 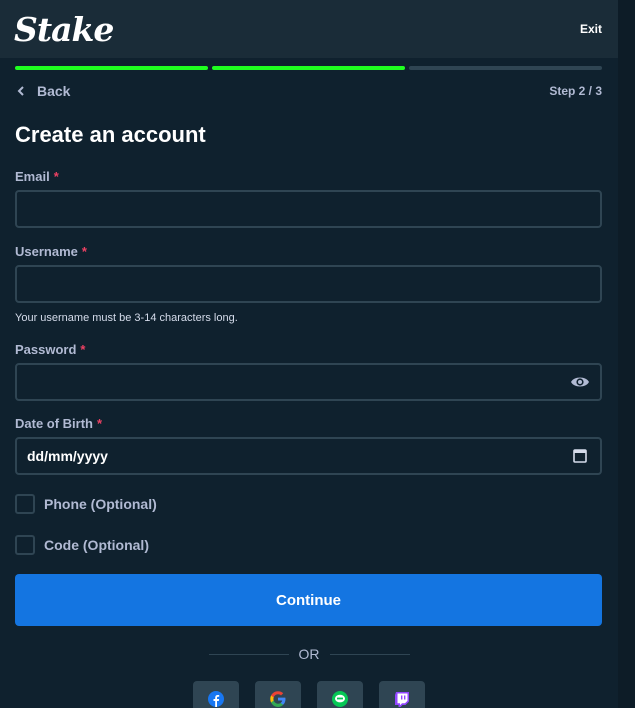 I want to click on social-login-row, so click(x=309, y=694).